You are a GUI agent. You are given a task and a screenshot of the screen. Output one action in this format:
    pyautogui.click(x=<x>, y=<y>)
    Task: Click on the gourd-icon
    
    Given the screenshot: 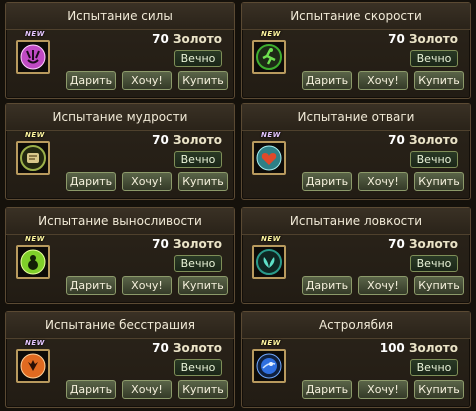 What is the action you would take?
    pyautogui.click(x=33, y=262)
    